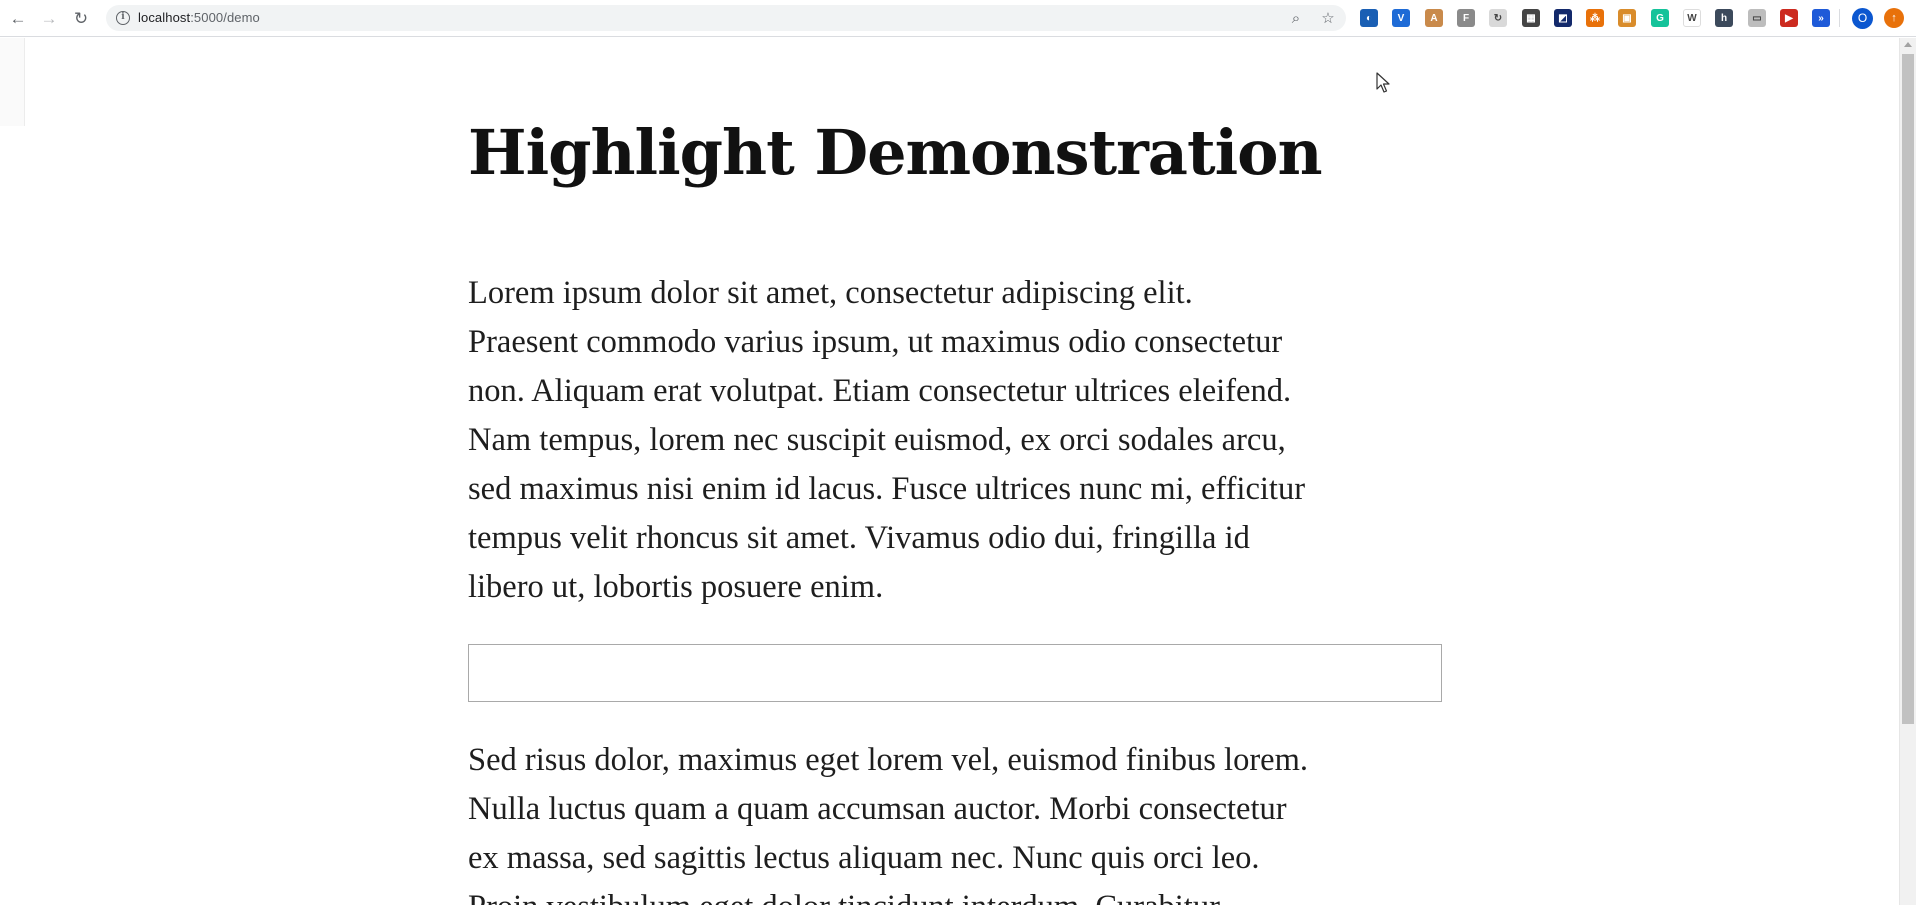  Describe the element at coordinates (1328, 18) in the screenshot. I see `bookmark-star-icon: ☆` at that location.